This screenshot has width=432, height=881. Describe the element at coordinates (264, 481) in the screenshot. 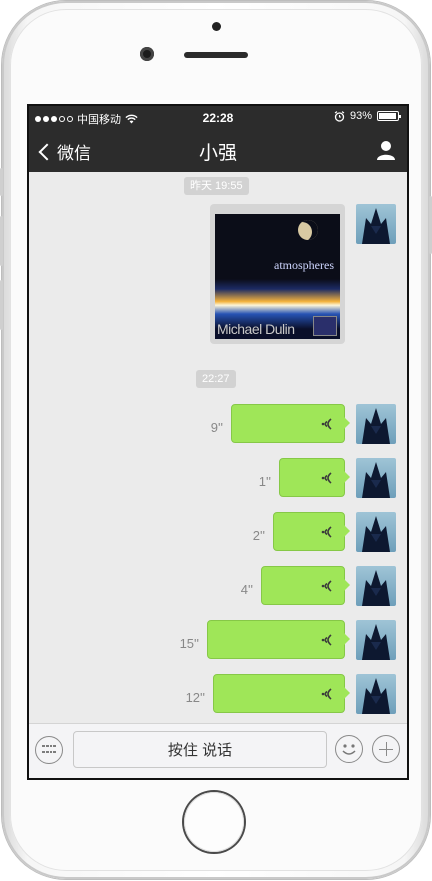

I see `voice-duration-label: 1''` at that location.